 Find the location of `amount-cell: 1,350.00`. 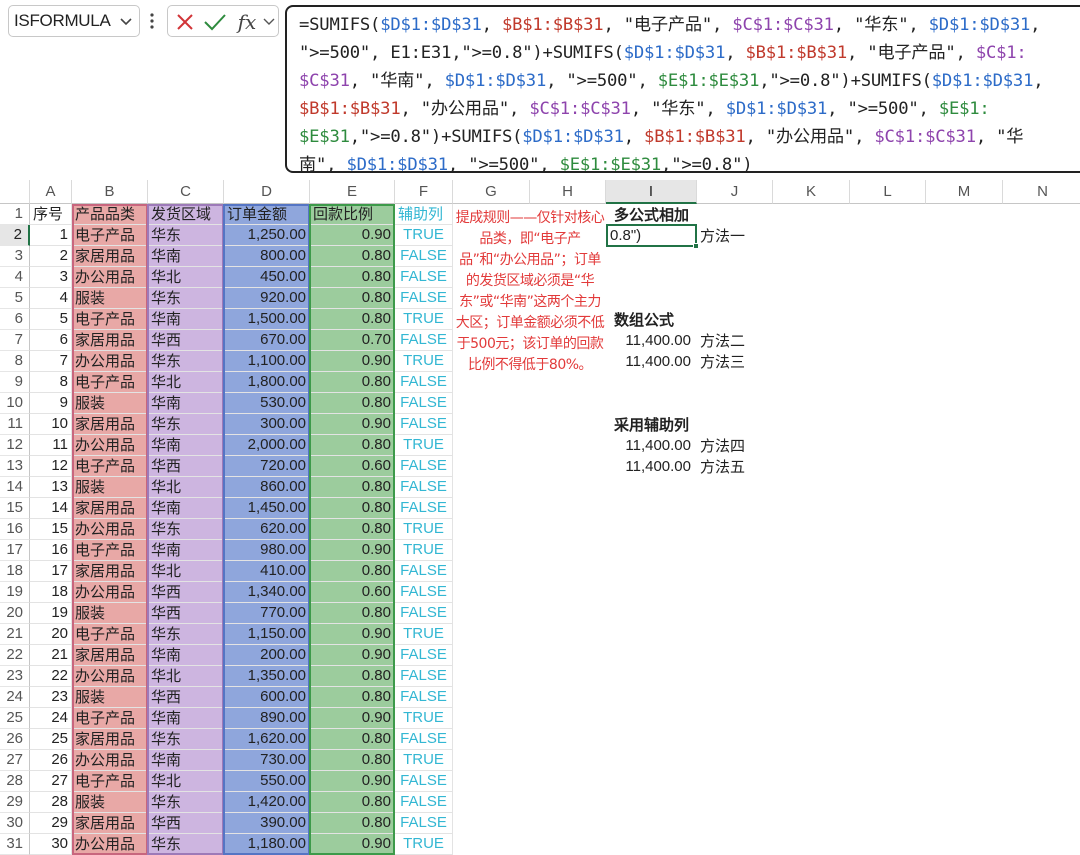

amount-cell: 1,350.00 is located at coordinates (267, 676).